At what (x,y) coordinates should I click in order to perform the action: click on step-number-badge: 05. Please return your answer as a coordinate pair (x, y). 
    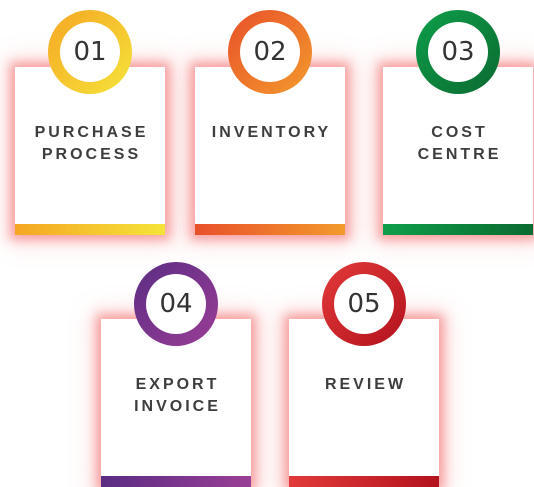
    Looking at the image, I should click on (364, 304).